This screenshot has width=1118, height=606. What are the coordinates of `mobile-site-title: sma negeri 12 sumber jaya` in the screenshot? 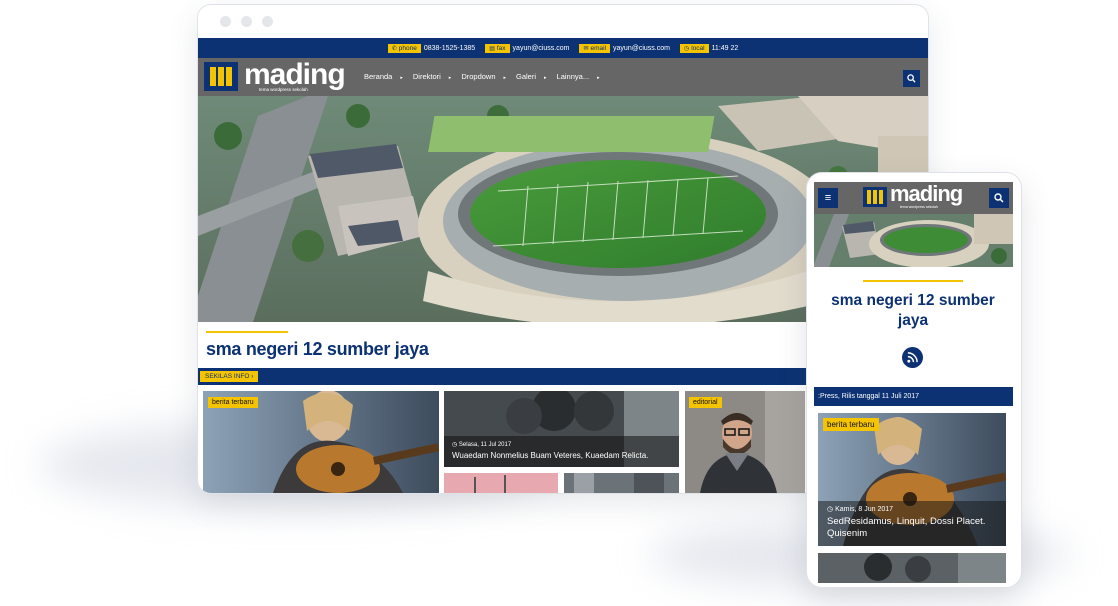 It's located at (913, 311).